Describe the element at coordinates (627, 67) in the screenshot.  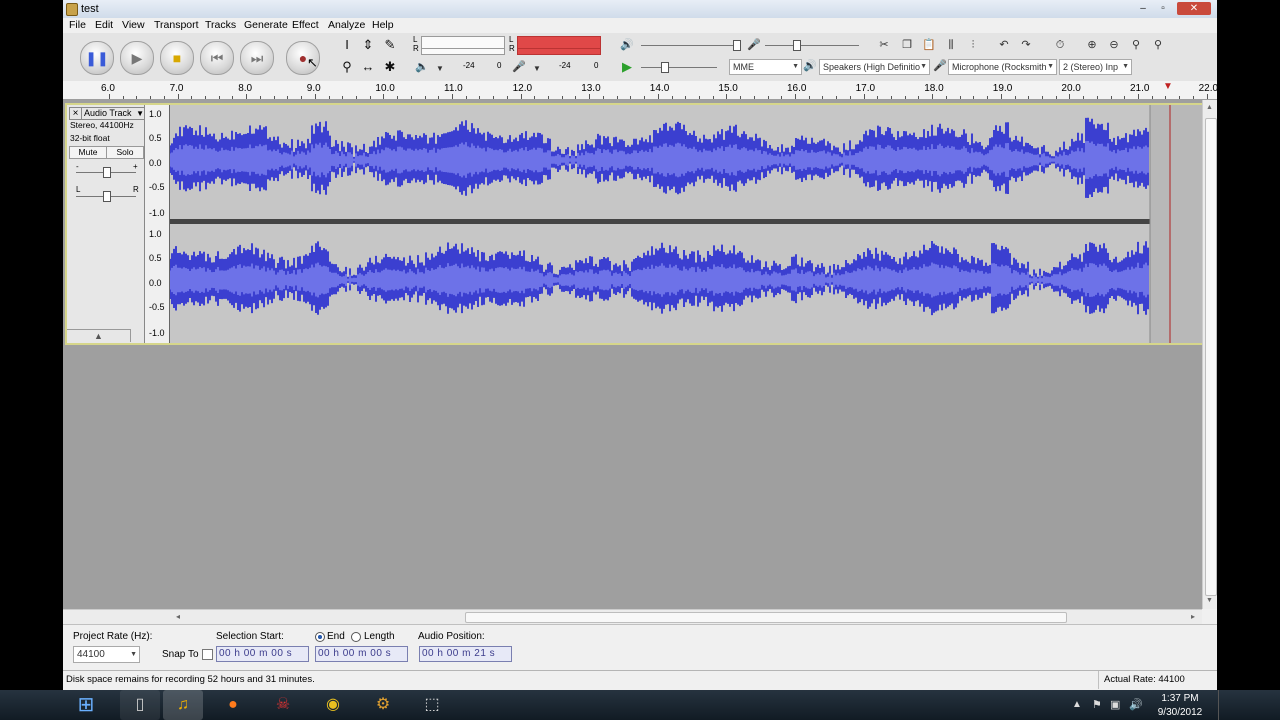
I see `play-at-speed-icon: ▶` at that location.